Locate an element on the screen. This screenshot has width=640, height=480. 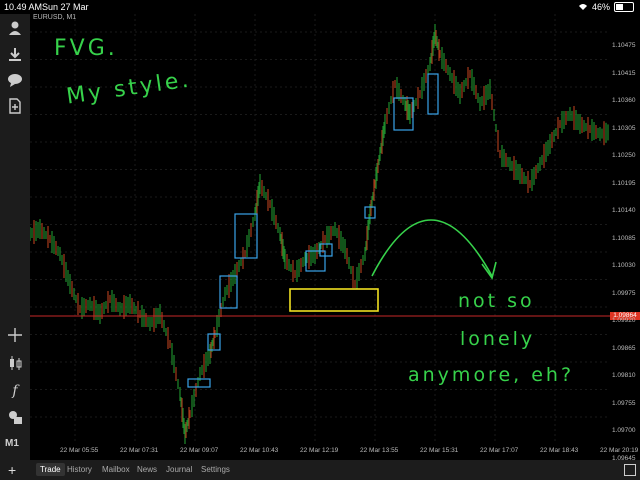
arrow-curve is located at coordinates (432, 248).